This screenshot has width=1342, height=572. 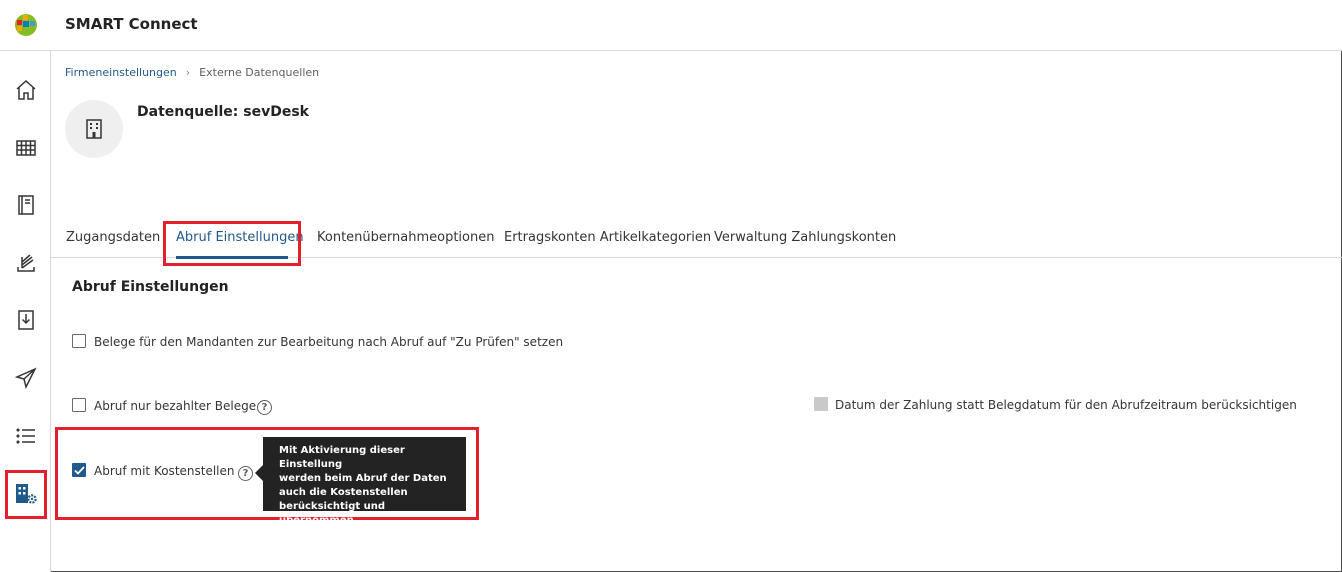 I want to click on tooltip-line: auch die Kostenstellen, so click(x=343, y=492).